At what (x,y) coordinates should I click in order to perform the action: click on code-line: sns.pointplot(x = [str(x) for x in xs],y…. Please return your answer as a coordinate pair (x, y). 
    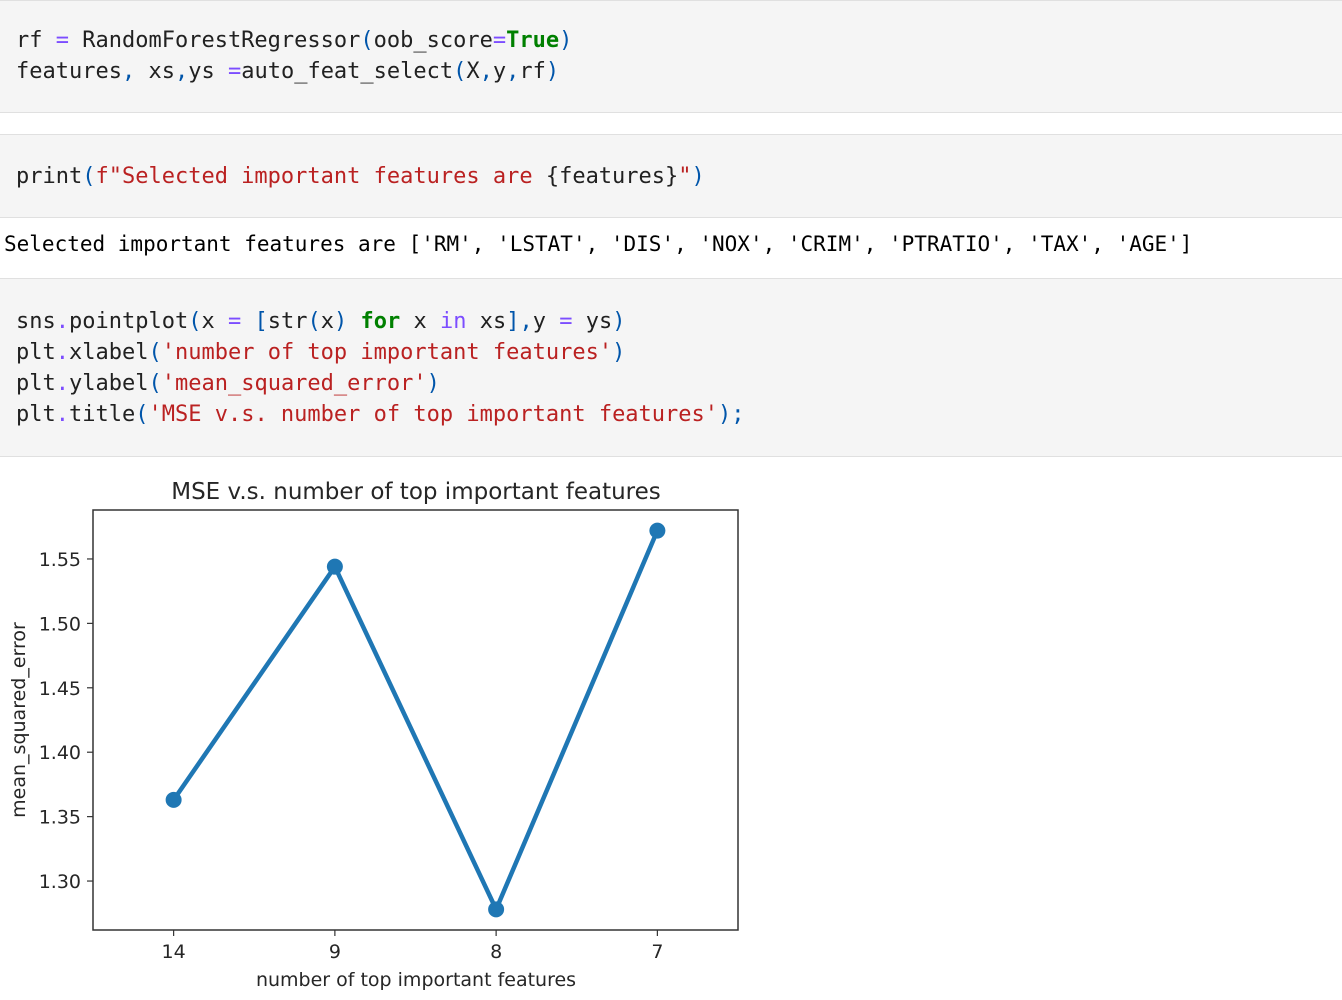
    Looking at the image, I should click on (320, 321).